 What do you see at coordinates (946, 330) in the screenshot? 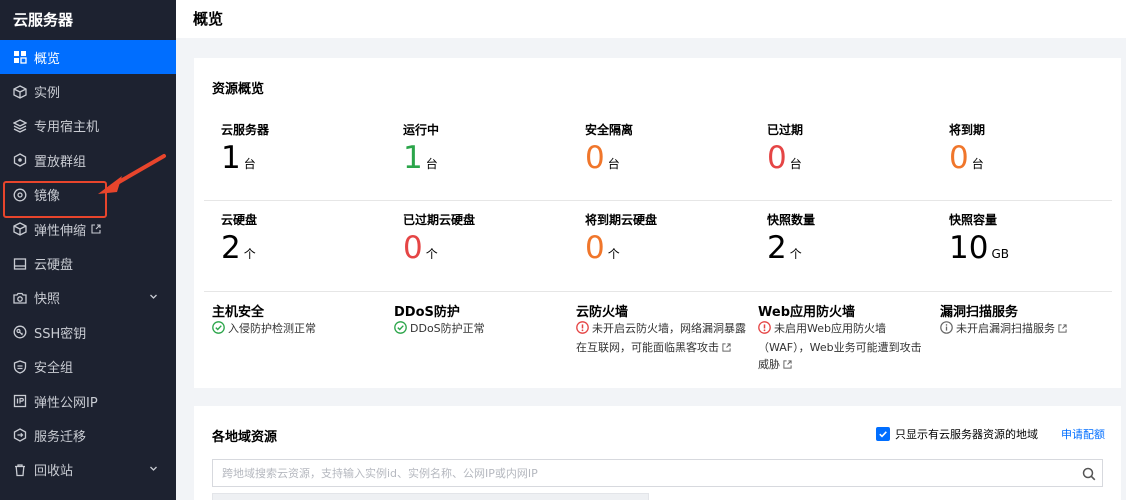
I see `info-circle-icon` at bounding box center [946, 330].